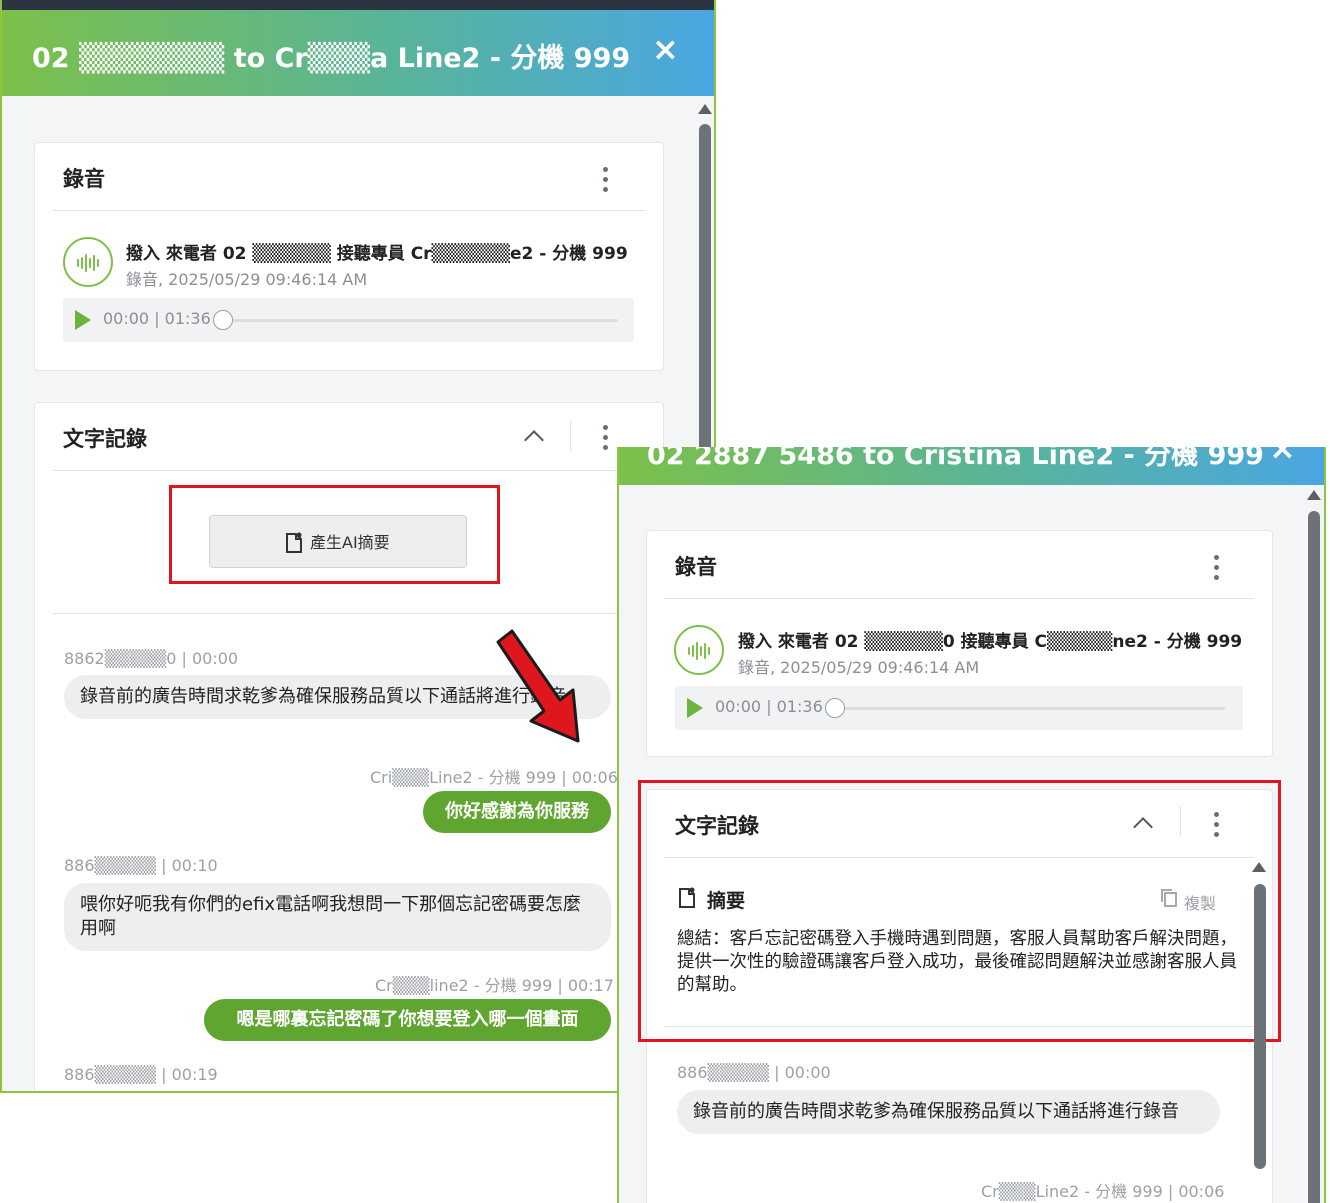 Image resolution: width=1330 pixels, height=1203 pixels. What do you see at coordinates (331, 58) in the screenshot?
I see `panel-title: 02 ▒▒▒▒▒▒▒ to Cr▒▒▒a Line2 - 分機 999` at bounding box center [331, 58].